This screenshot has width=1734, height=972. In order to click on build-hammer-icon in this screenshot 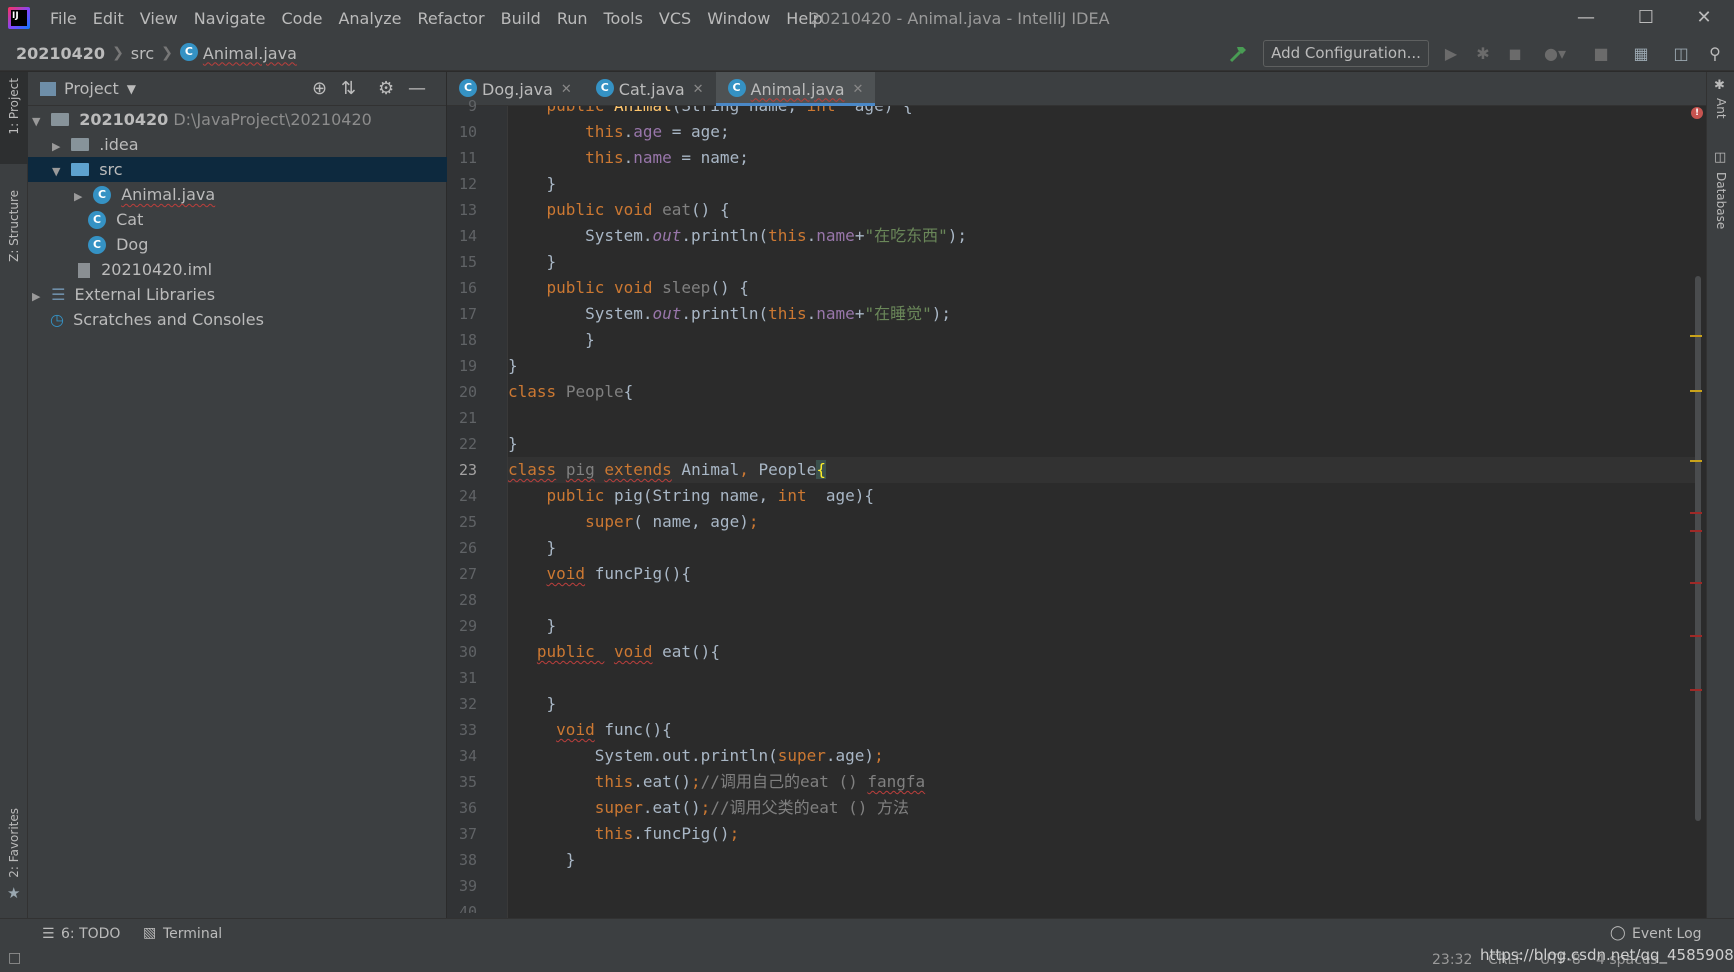, I will do `click(1238, 54)`.